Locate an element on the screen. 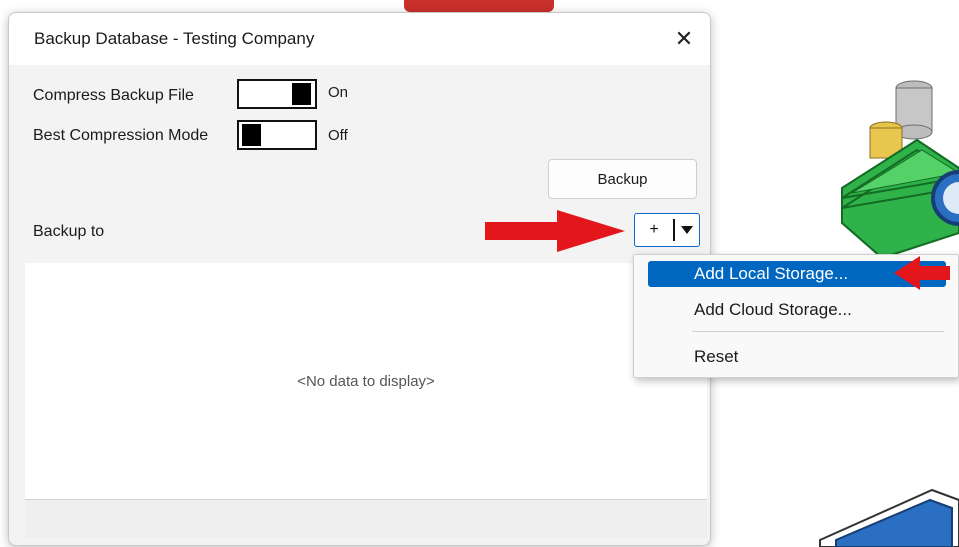 This screenshot has width=959, height=547. close-icon: ✕ is located at coordinates (684, 38).